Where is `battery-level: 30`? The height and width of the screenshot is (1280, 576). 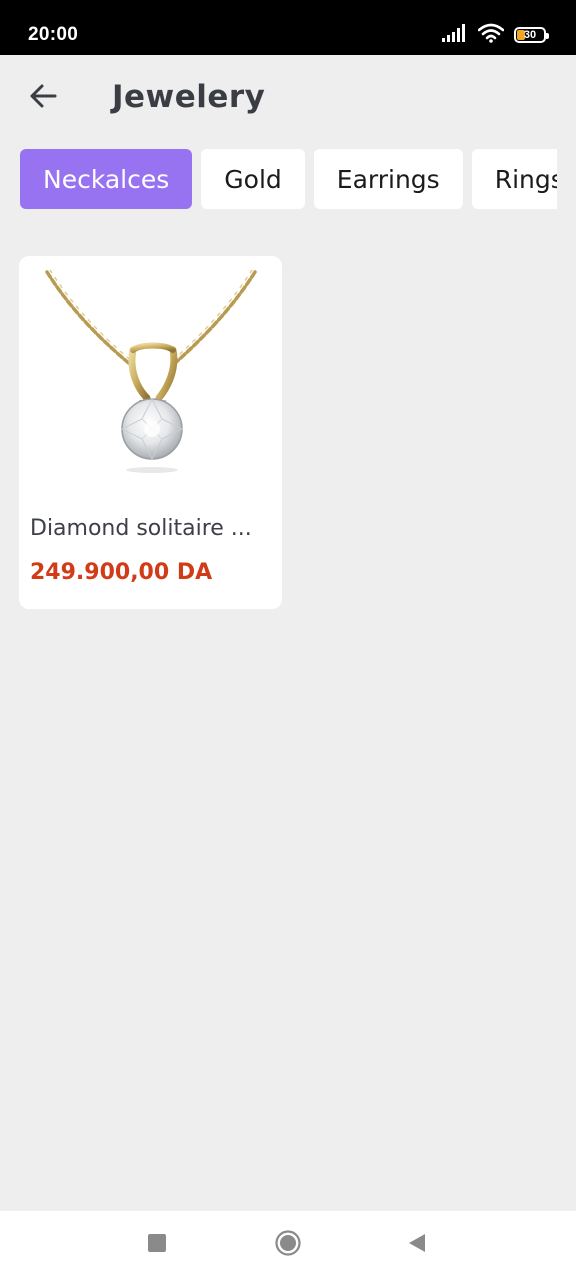 battery-level: 30 is located at coordinates (530, 34).